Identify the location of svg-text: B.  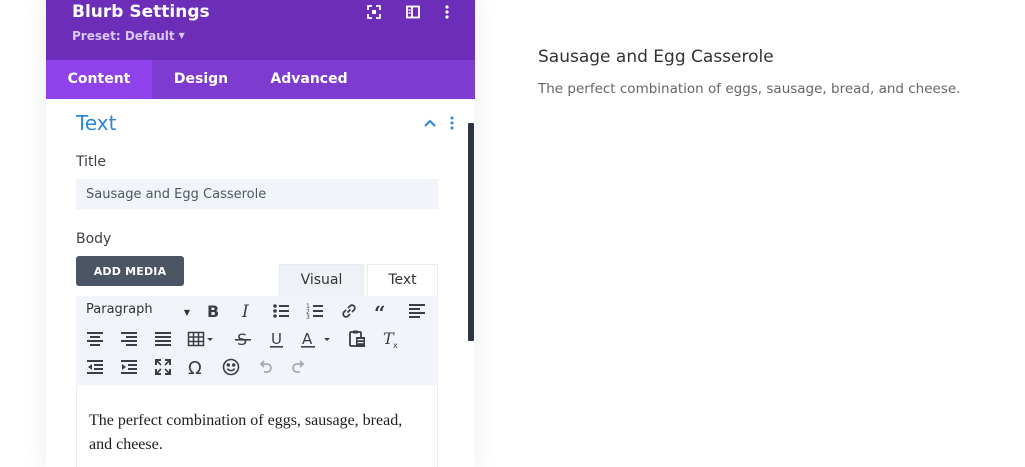
(213, 311).